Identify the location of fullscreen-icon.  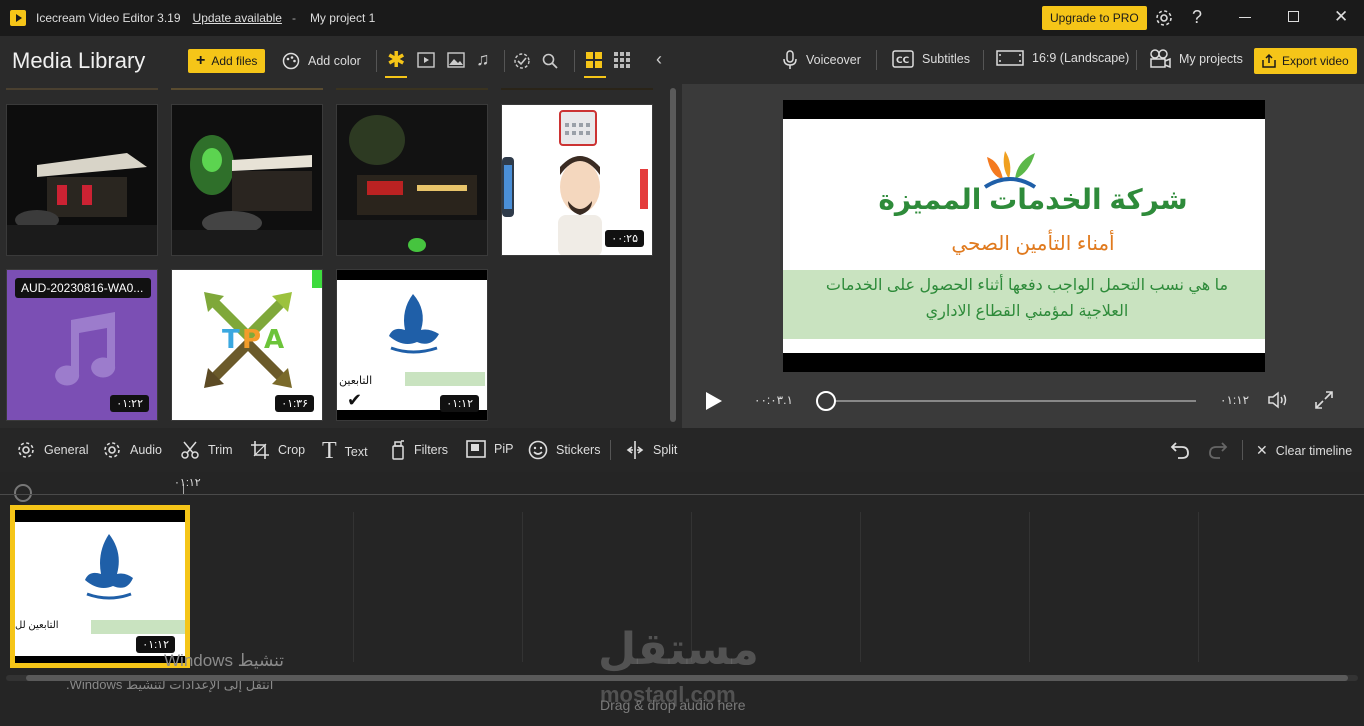
(1324, 400).